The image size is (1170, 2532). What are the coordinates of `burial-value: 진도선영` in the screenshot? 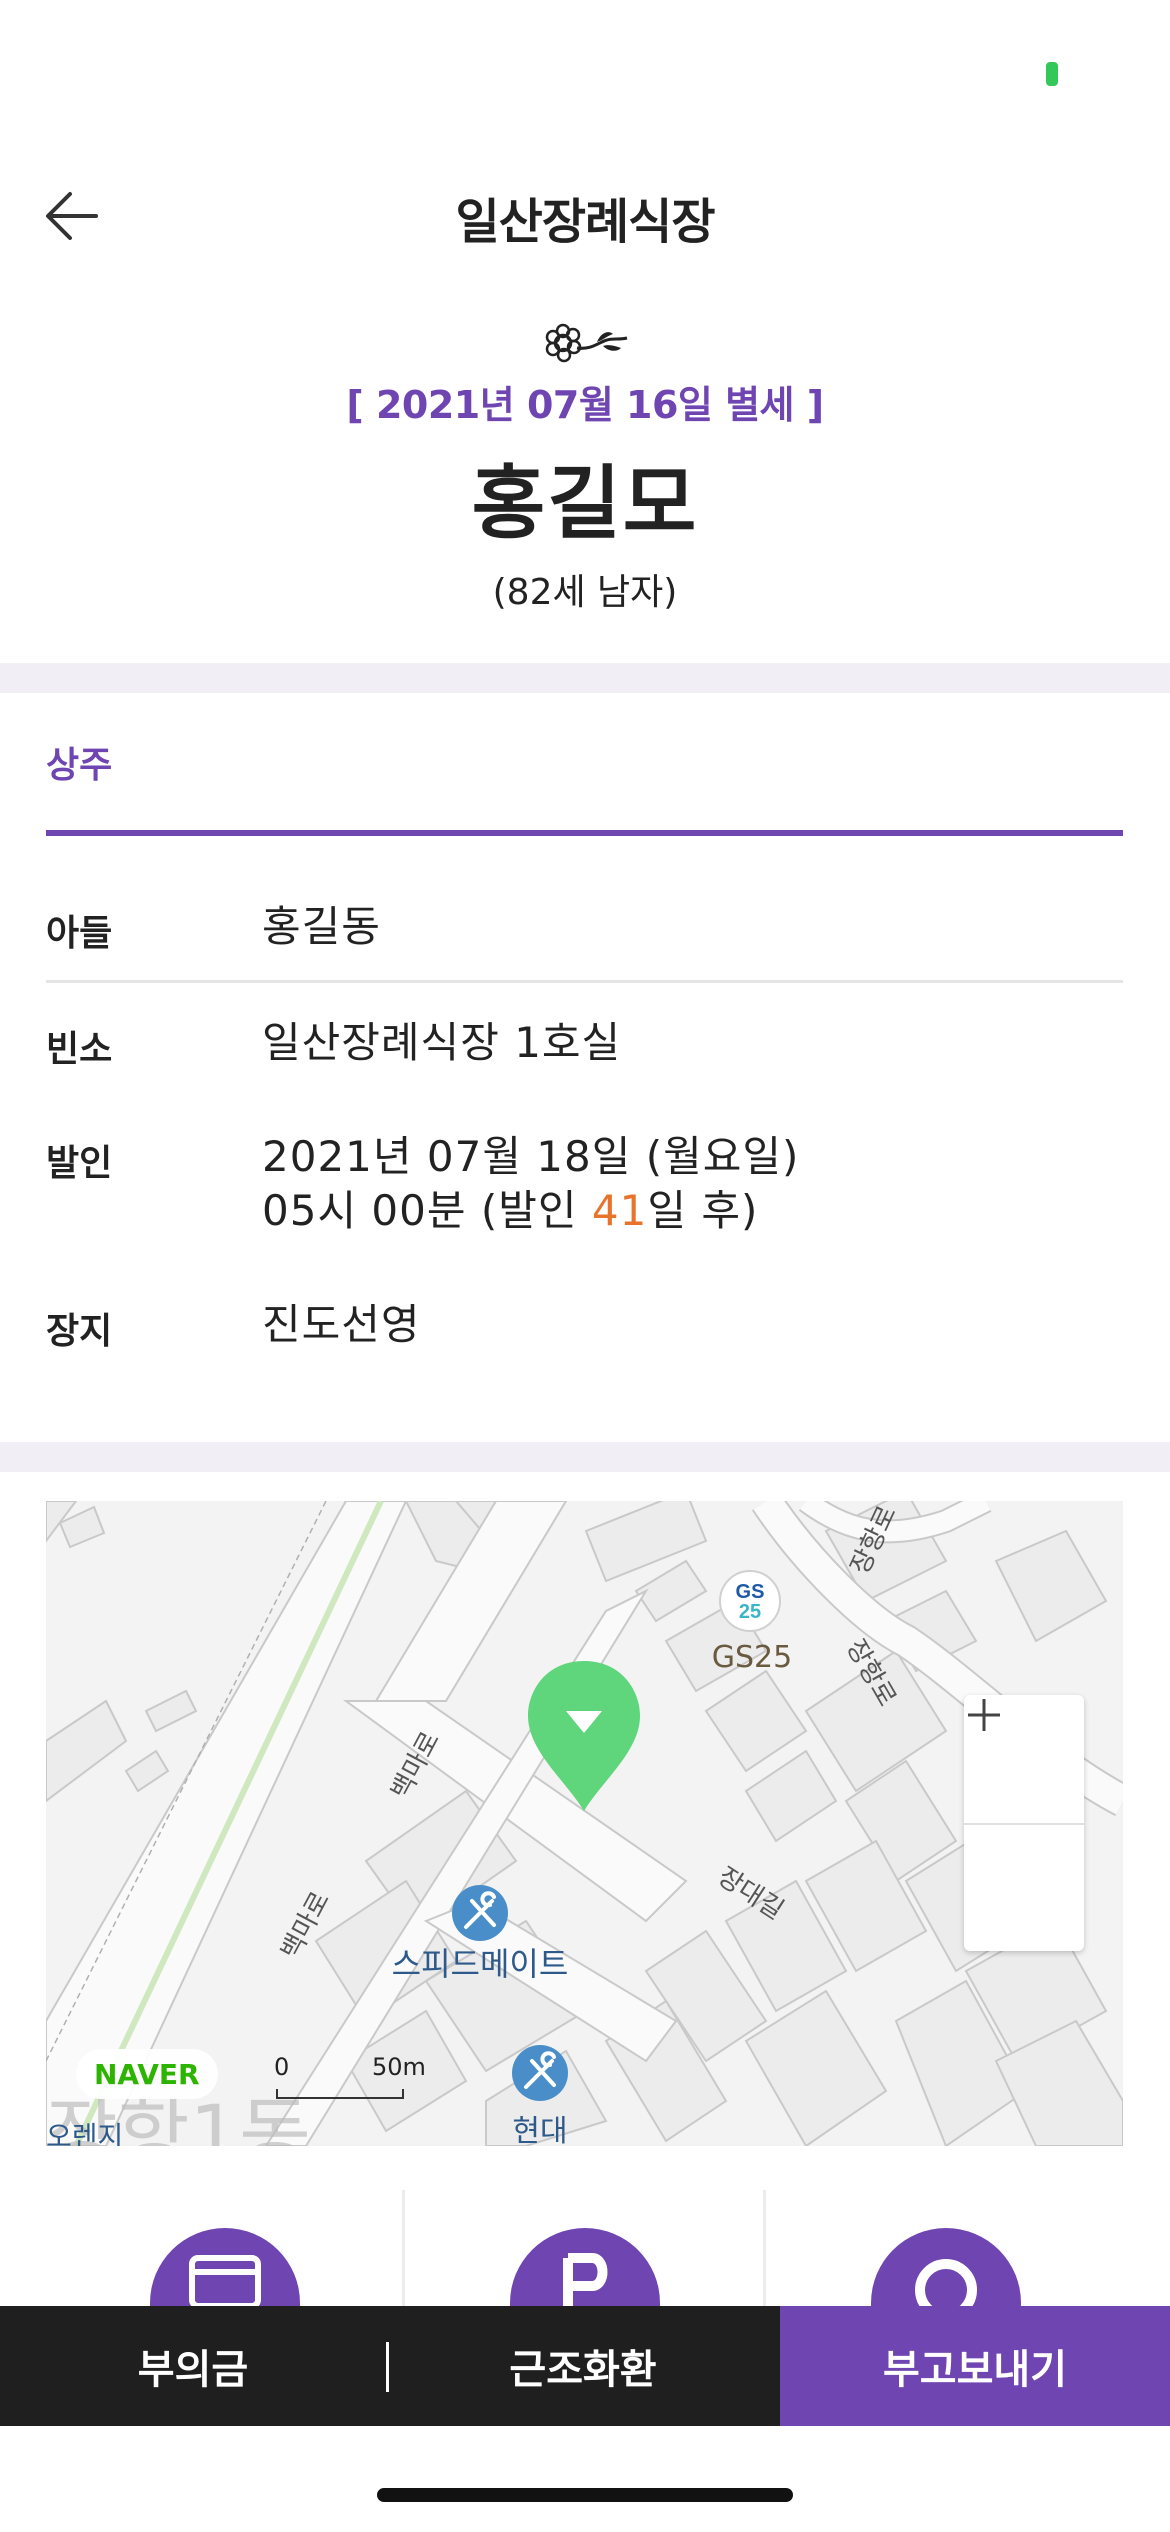 It's located at (341, 1324).